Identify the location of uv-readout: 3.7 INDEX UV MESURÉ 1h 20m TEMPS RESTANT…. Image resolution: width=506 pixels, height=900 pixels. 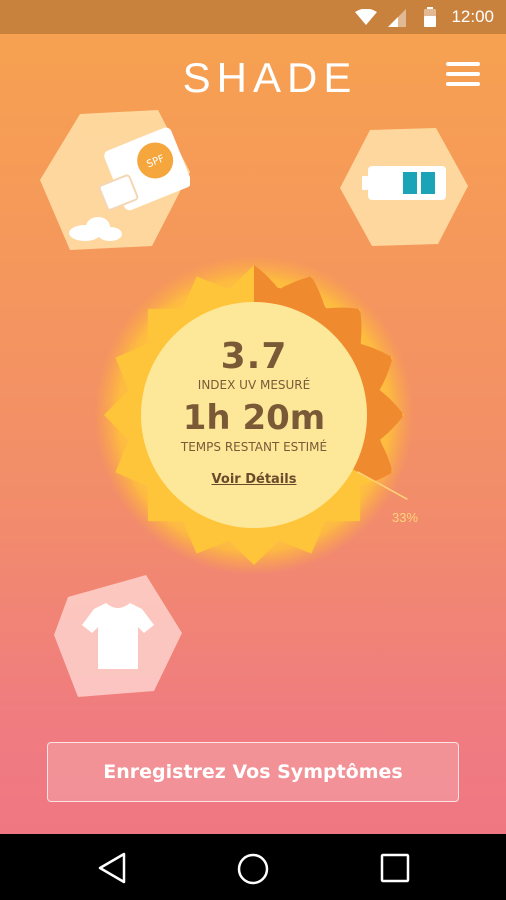
(254, 415).